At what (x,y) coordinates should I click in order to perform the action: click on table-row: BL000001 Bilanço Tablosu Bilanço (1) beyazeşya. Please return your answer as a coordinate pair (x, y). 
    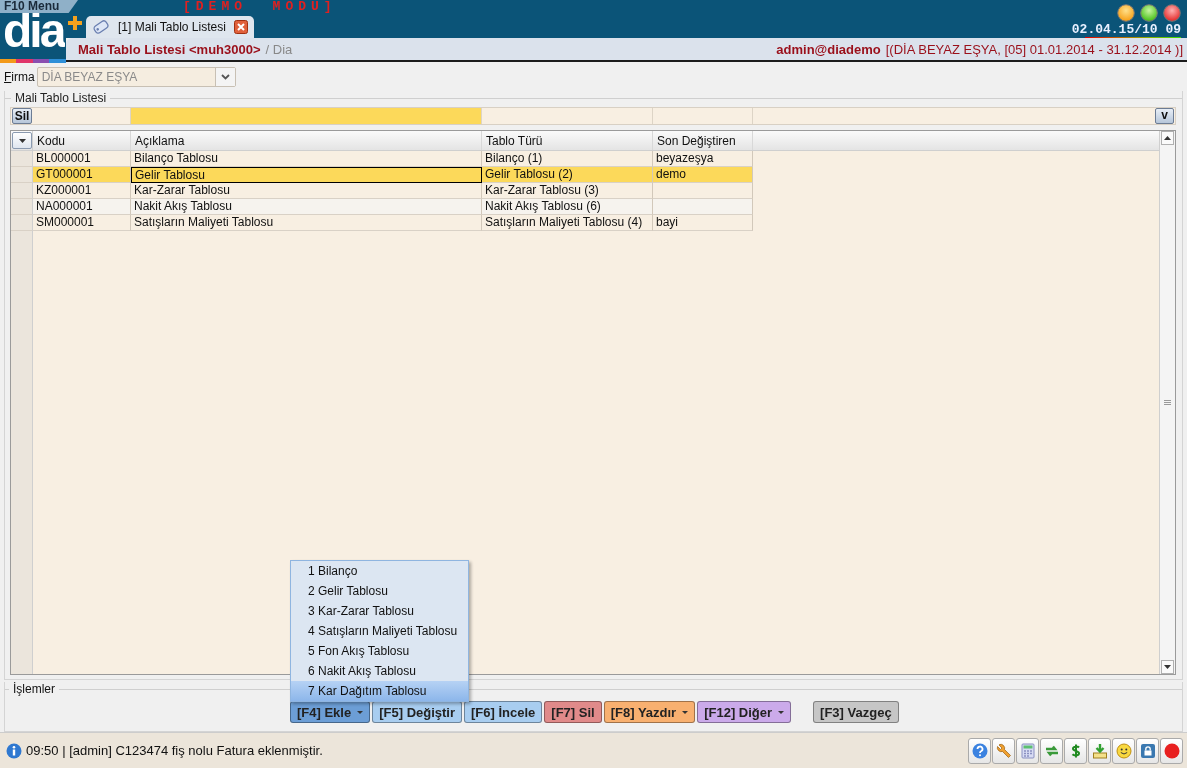
    Looking at the image, I should click on (585, 159).